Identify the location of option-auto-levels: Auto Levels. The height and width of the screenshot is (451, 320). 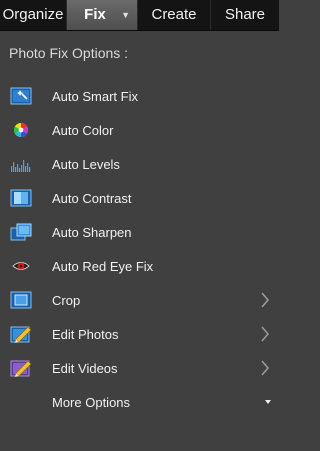
(139, 164).